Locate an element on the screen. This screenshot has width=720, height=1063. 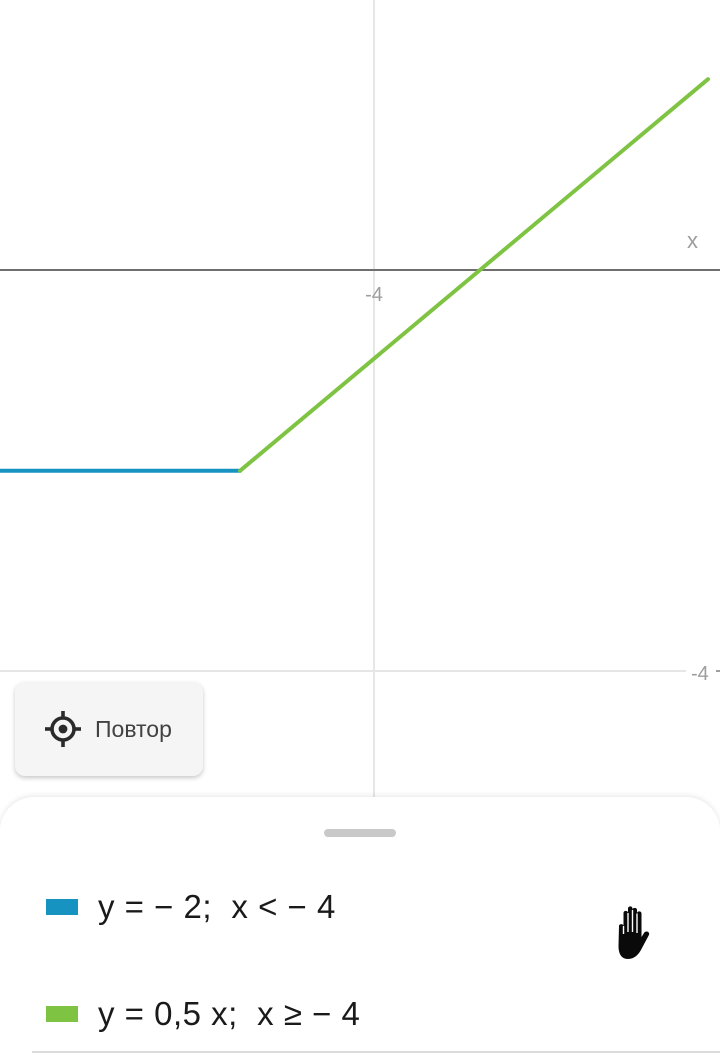
x-axis-label: x is located at coordinates (692, 240).